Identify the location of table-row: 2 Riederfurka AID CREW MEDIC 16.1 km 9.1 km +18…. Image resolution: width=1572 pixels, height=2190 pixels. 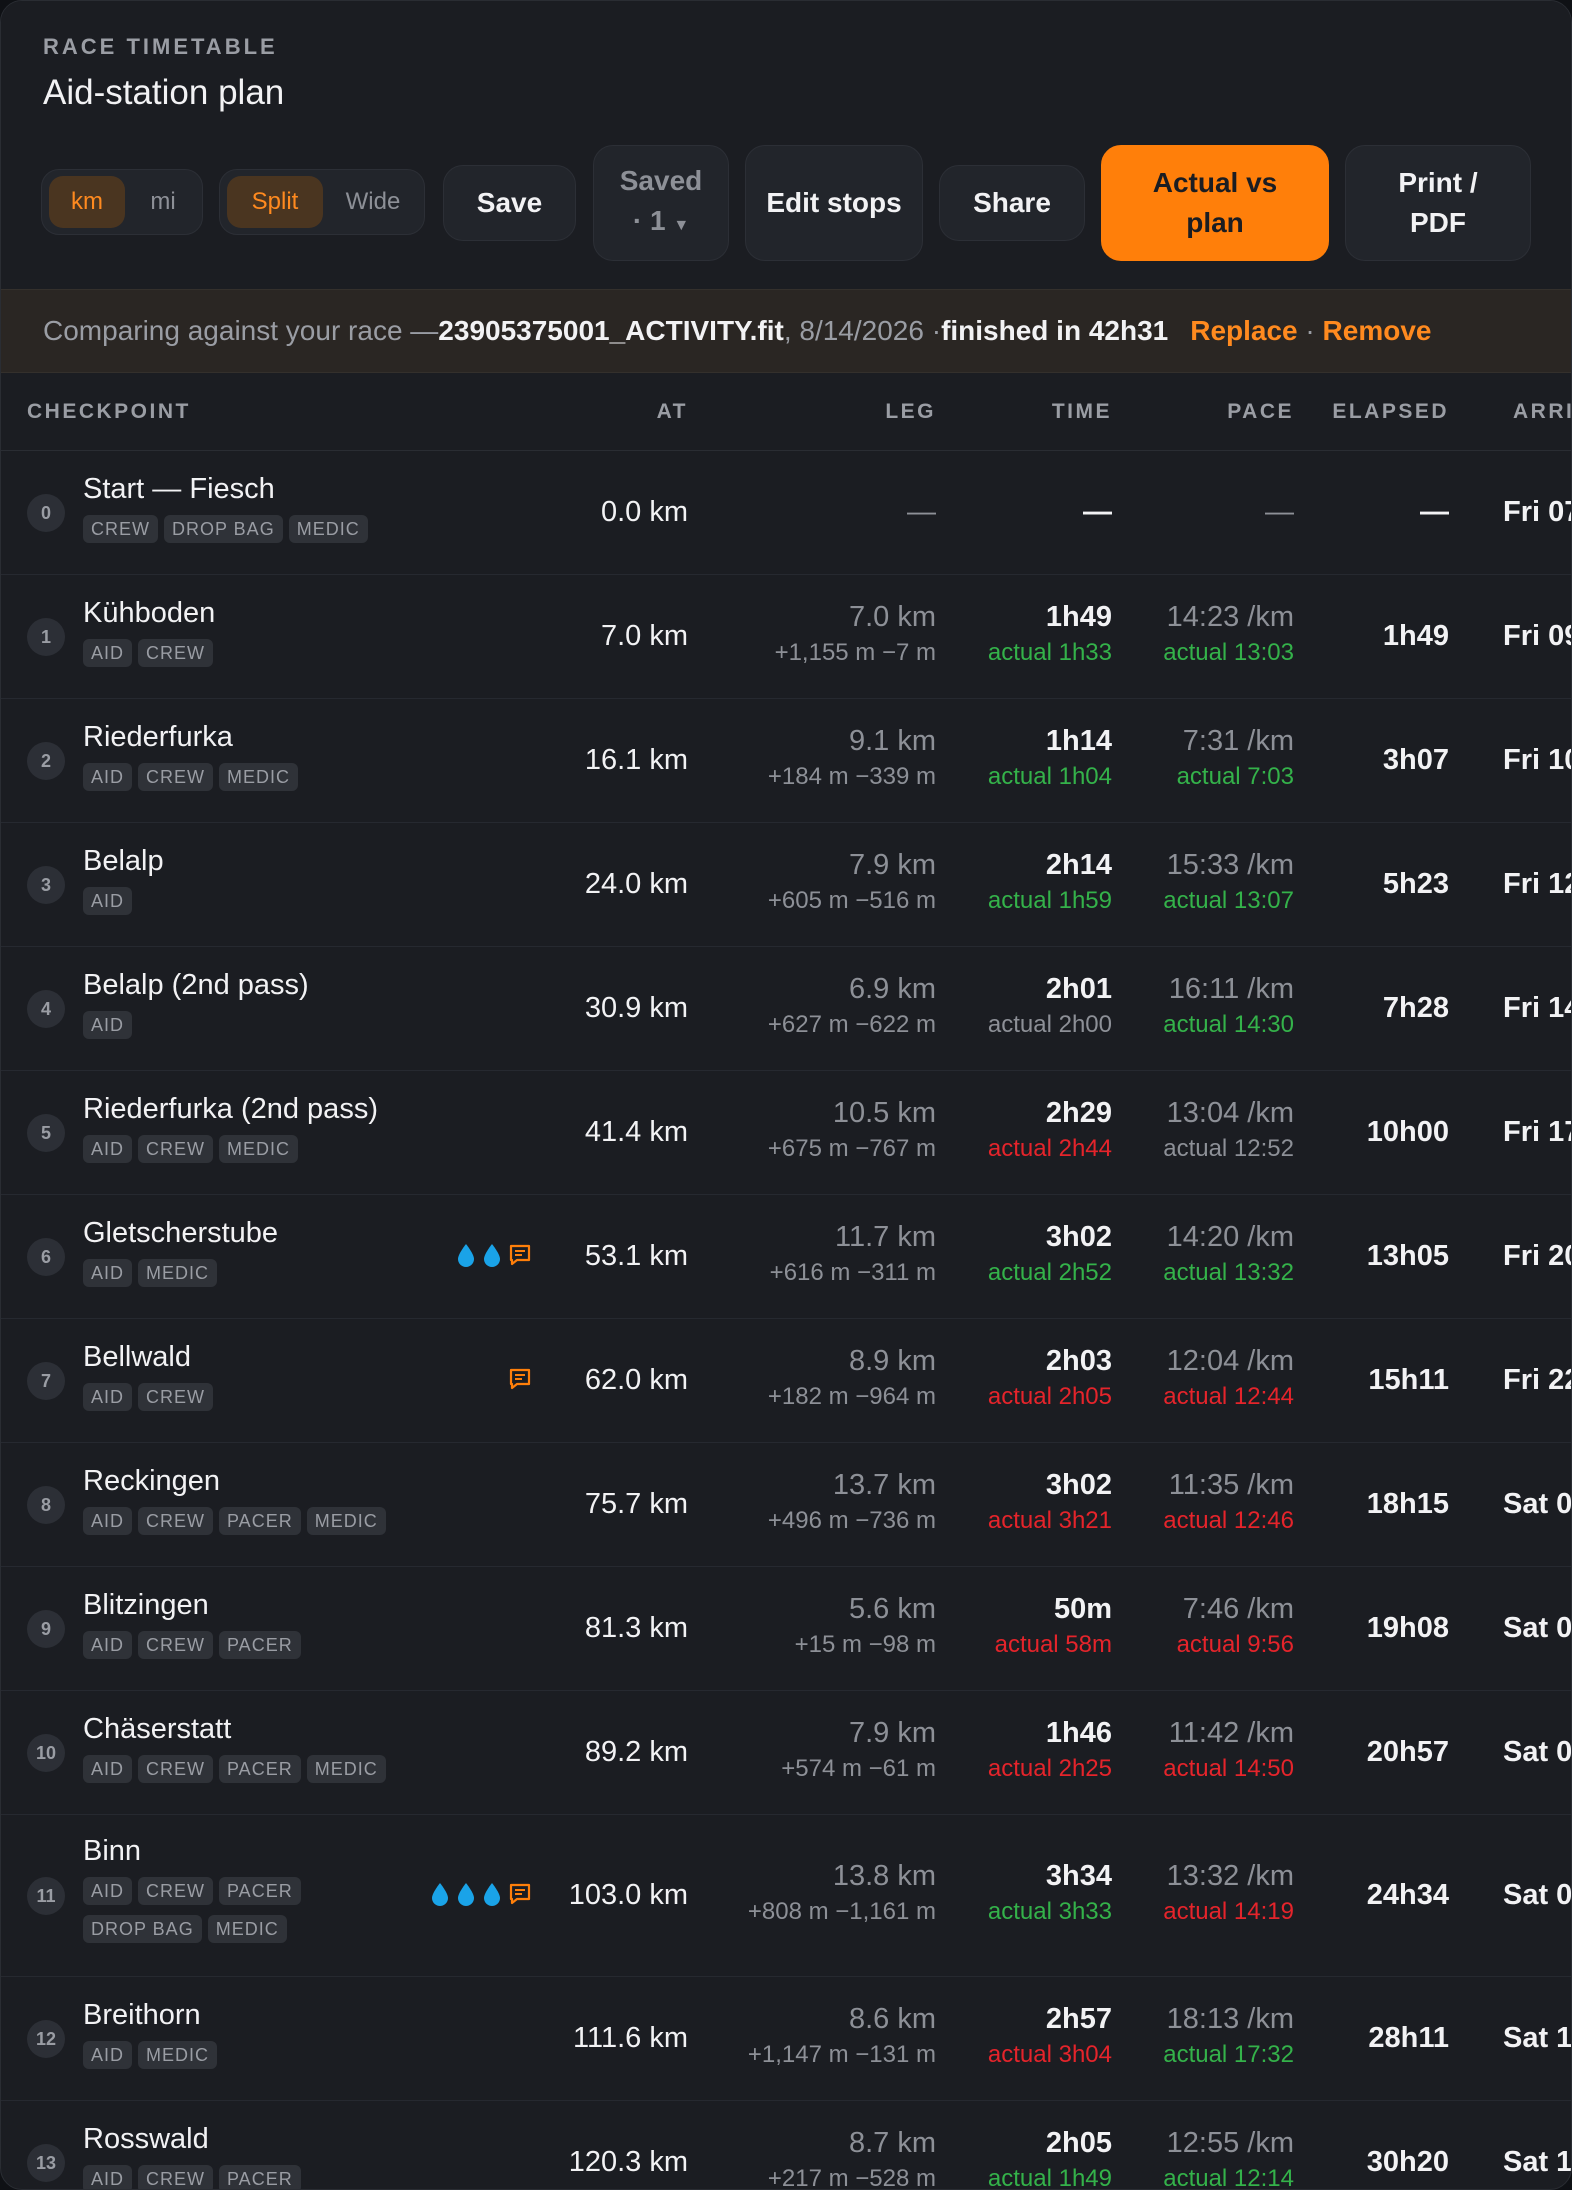
(786, 761).